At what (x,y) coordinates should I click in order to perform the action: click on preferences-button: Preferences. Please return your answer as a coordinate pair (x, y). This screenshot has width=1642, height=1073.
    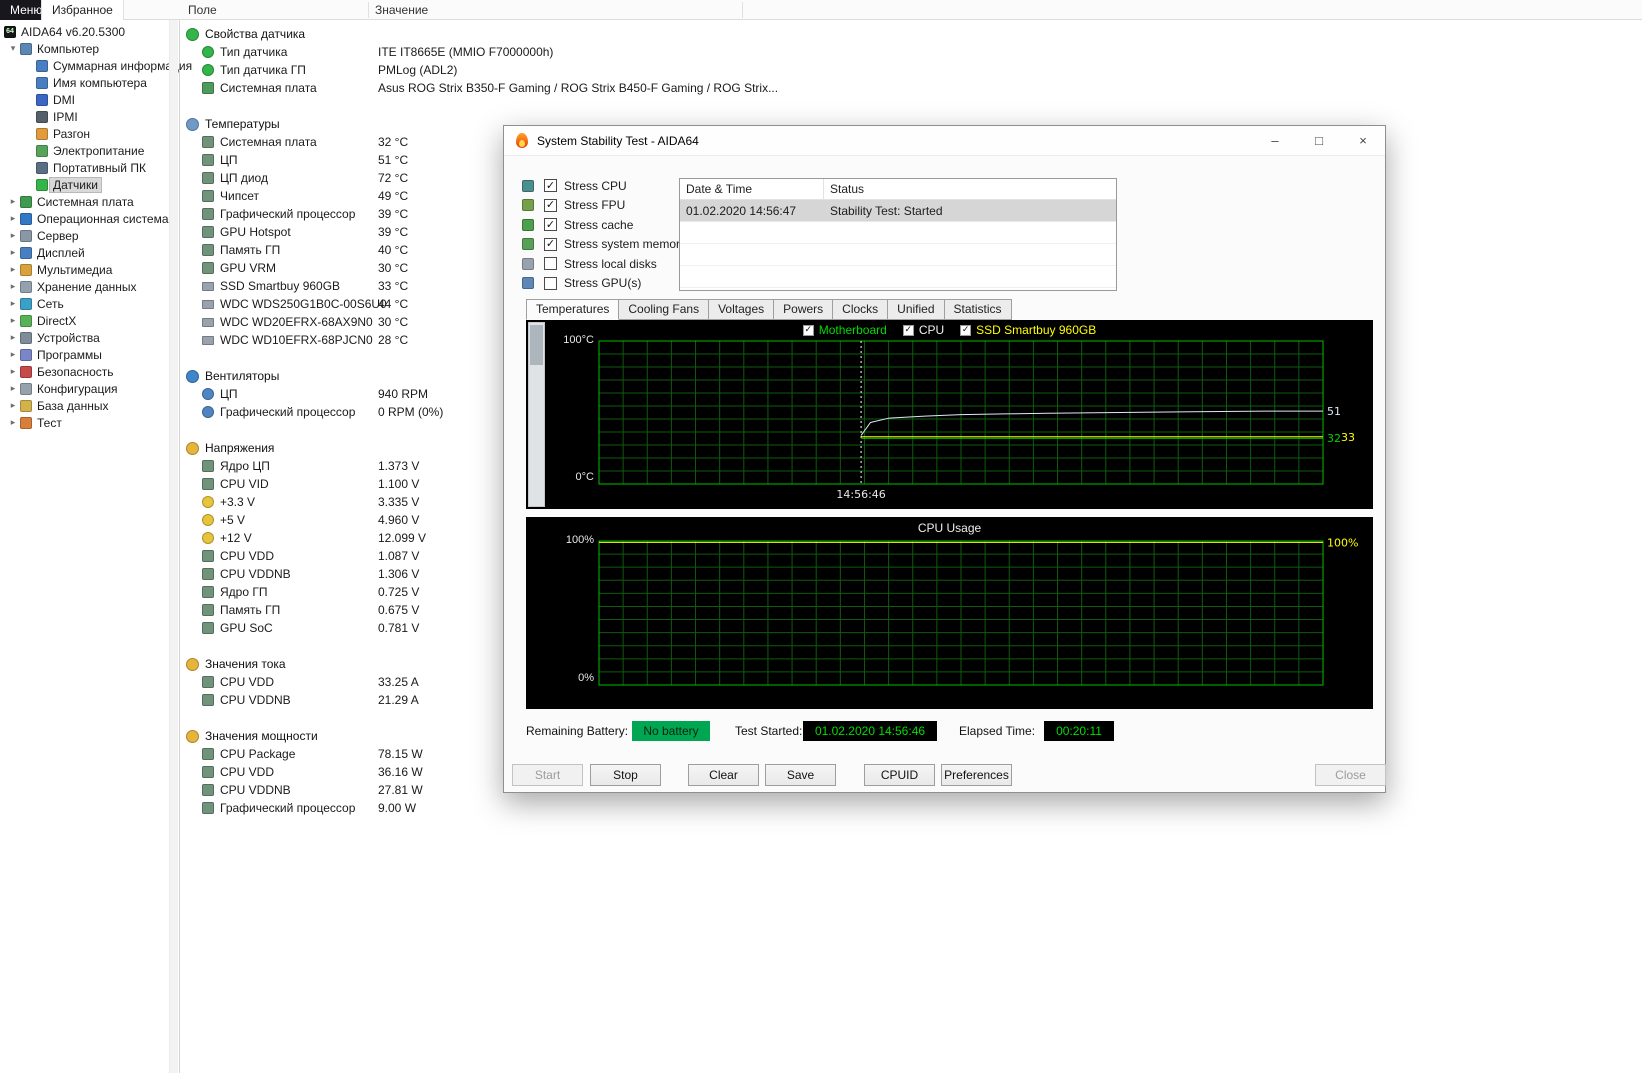
    Looking at the image, I should click on (976, 775).